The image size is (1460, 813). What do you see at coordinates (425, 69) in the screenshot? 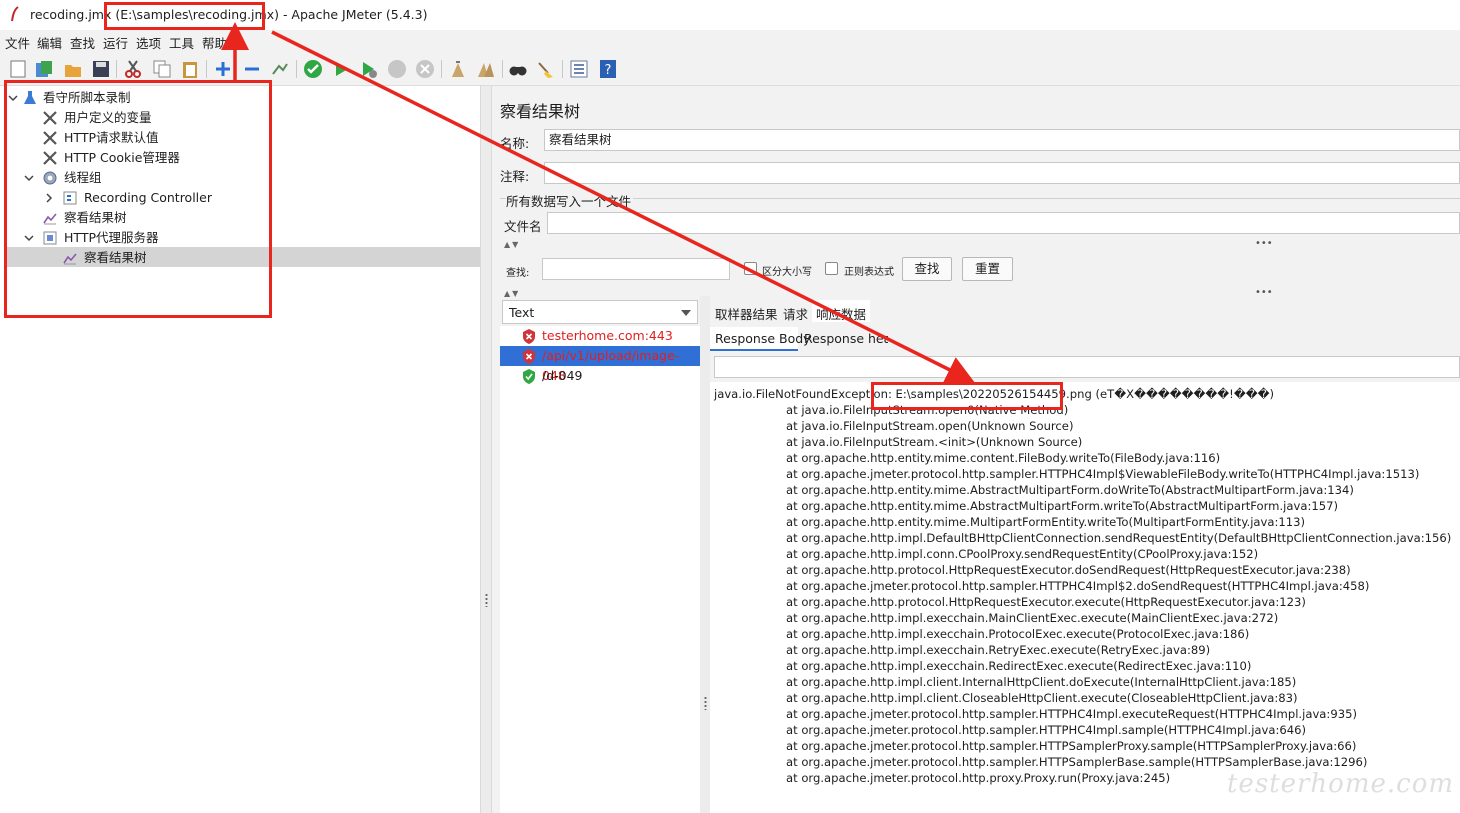
I see `shutdown-icon` at bounding box center [425, 69].